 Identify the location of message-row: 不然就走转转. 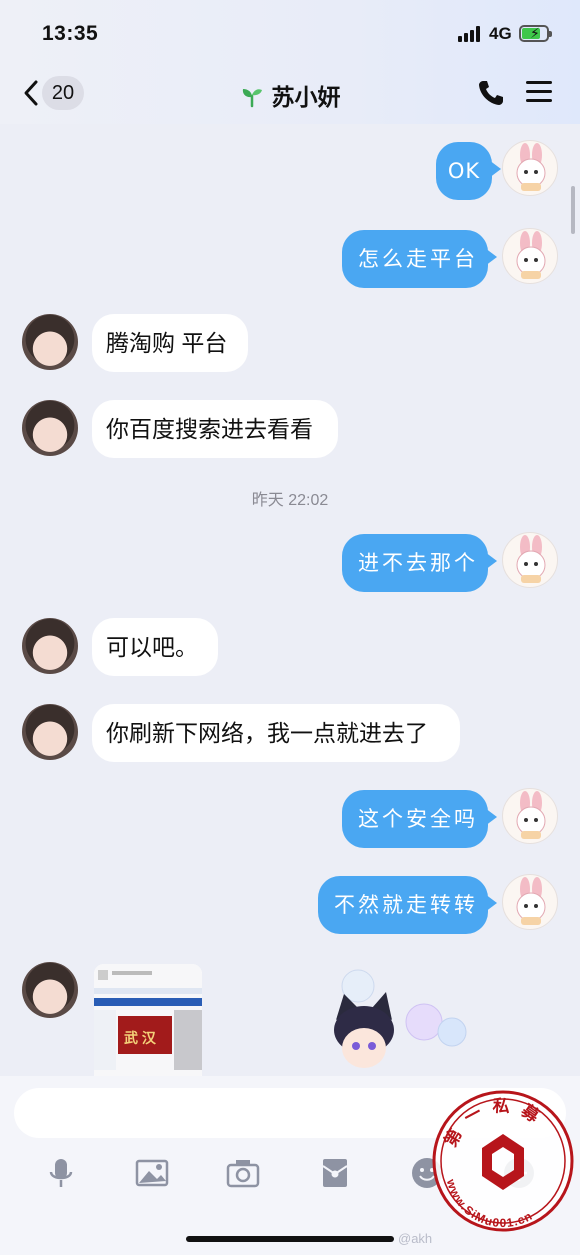
(290, 905).